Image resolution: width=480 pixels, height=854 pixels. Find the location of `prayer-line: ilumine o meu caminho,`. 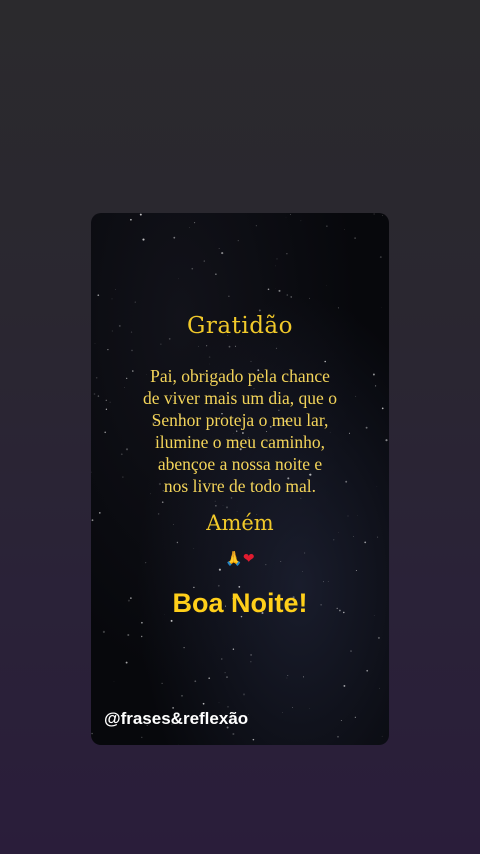

prayer-line: ilumine o meu caminho, is located at coordinates (240, 442).